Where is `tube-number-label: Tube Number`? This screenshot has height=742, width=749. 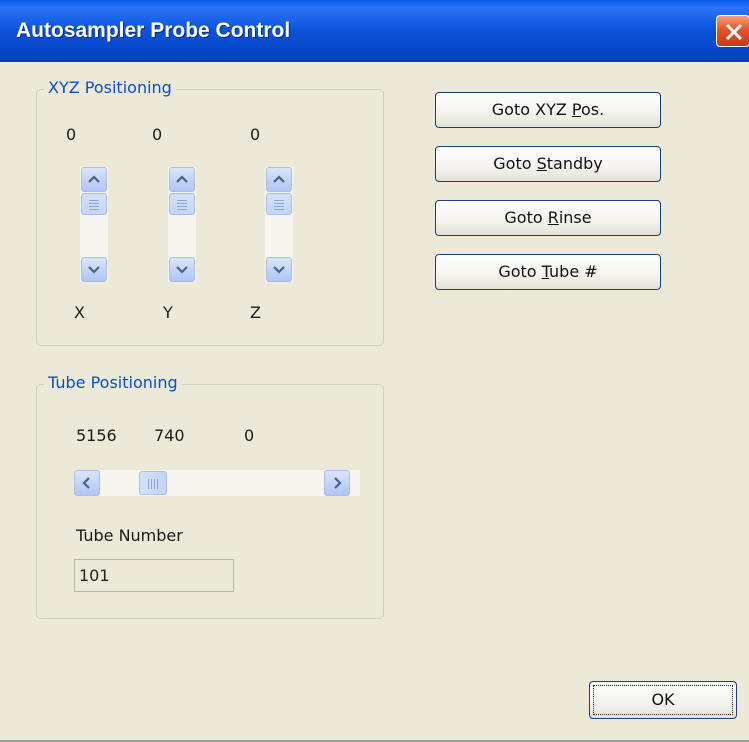 tube-number-label: Tube Number is located at coordinates (129, 535).